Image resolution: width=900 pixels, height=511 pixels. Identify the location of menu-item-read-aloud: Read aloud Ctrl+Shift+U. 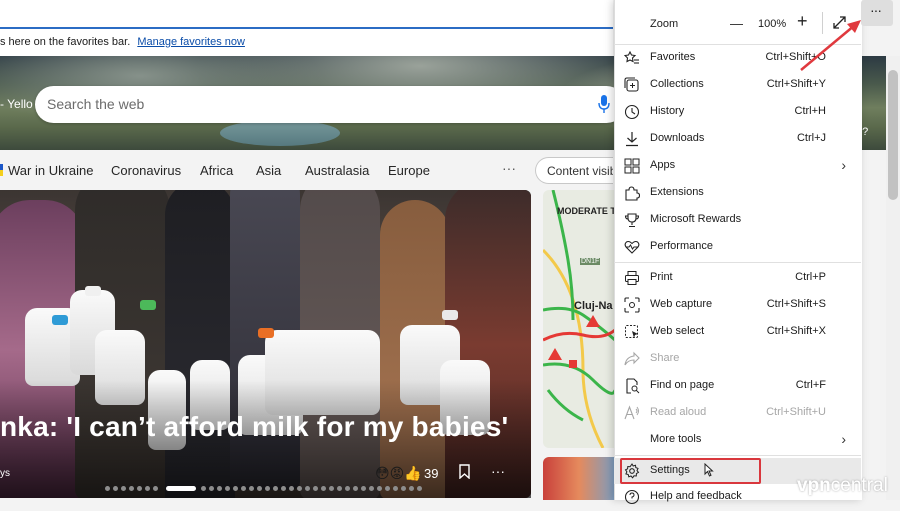
(737, 413).